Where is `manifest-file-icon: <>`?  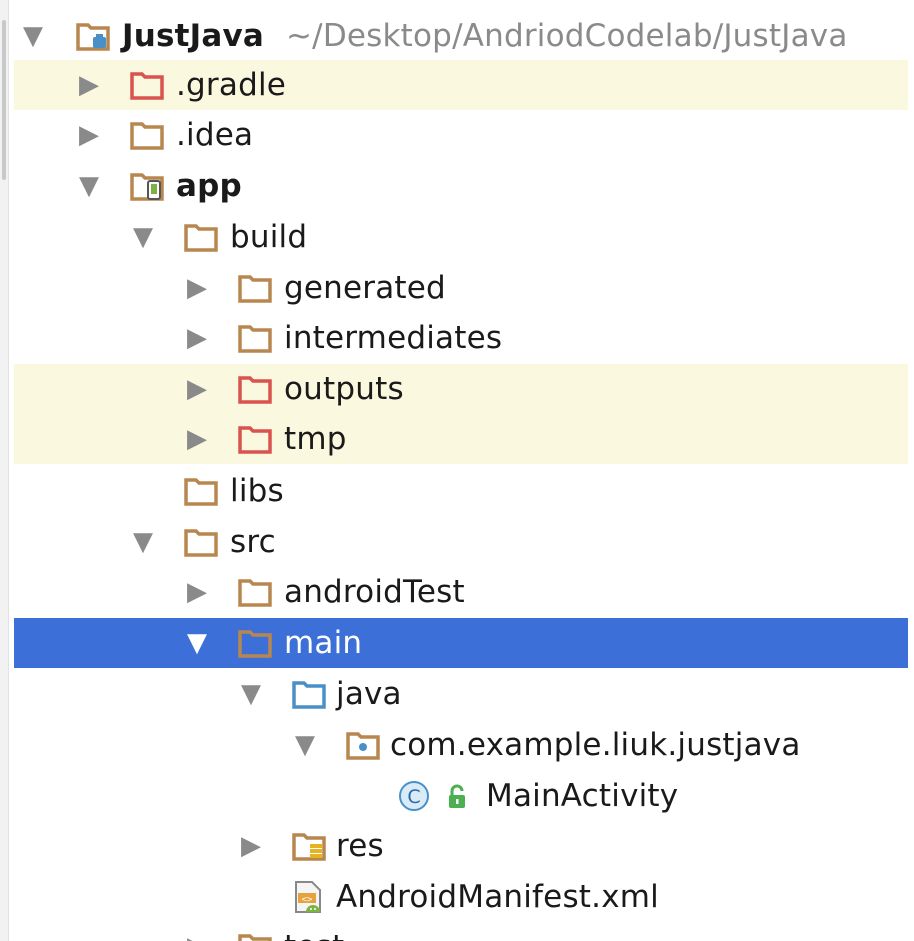 manifest-file-icon: <> is located at coordinates (308, 897).